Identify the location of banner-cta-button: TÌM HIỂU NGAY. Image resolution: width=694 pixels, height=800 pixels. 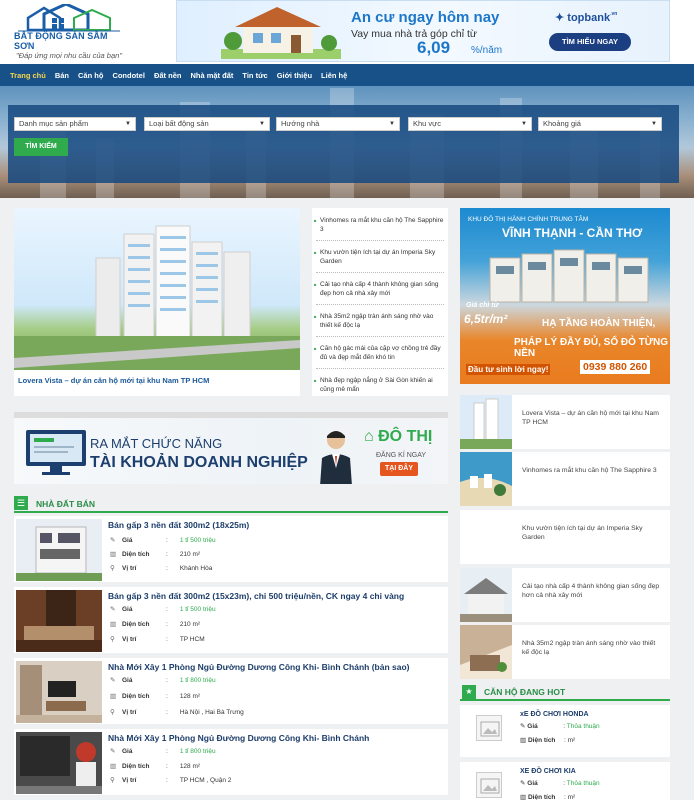
(590, 42).